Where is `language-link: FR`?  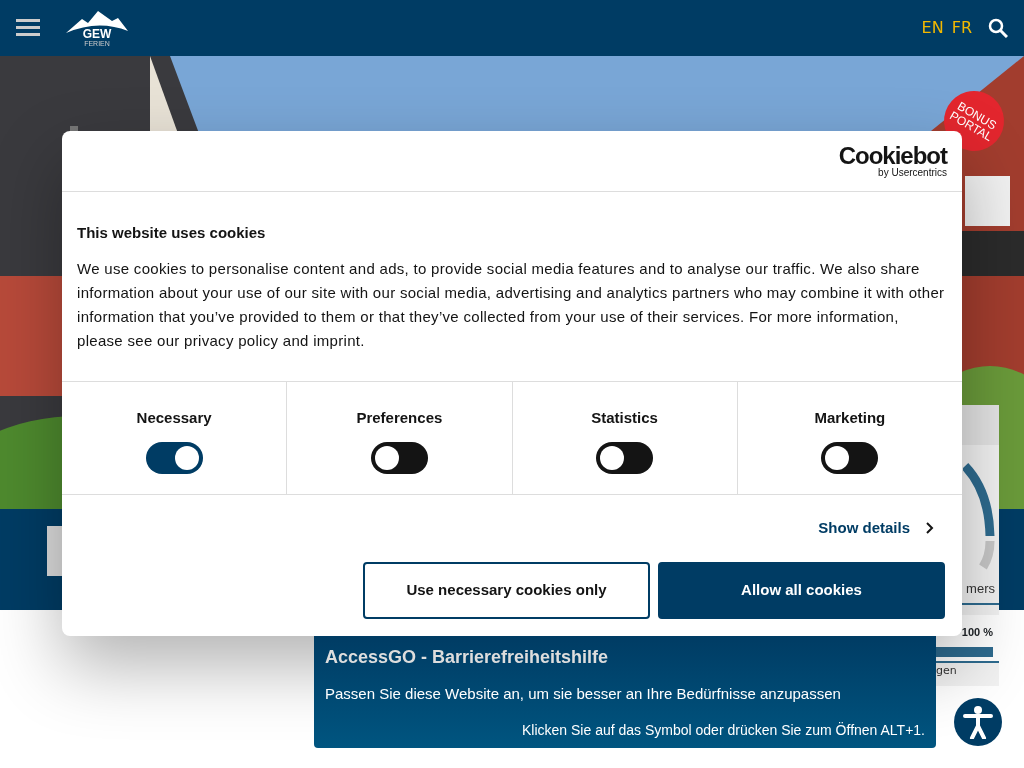 language-link: FR is located at coordinates (961, 28).